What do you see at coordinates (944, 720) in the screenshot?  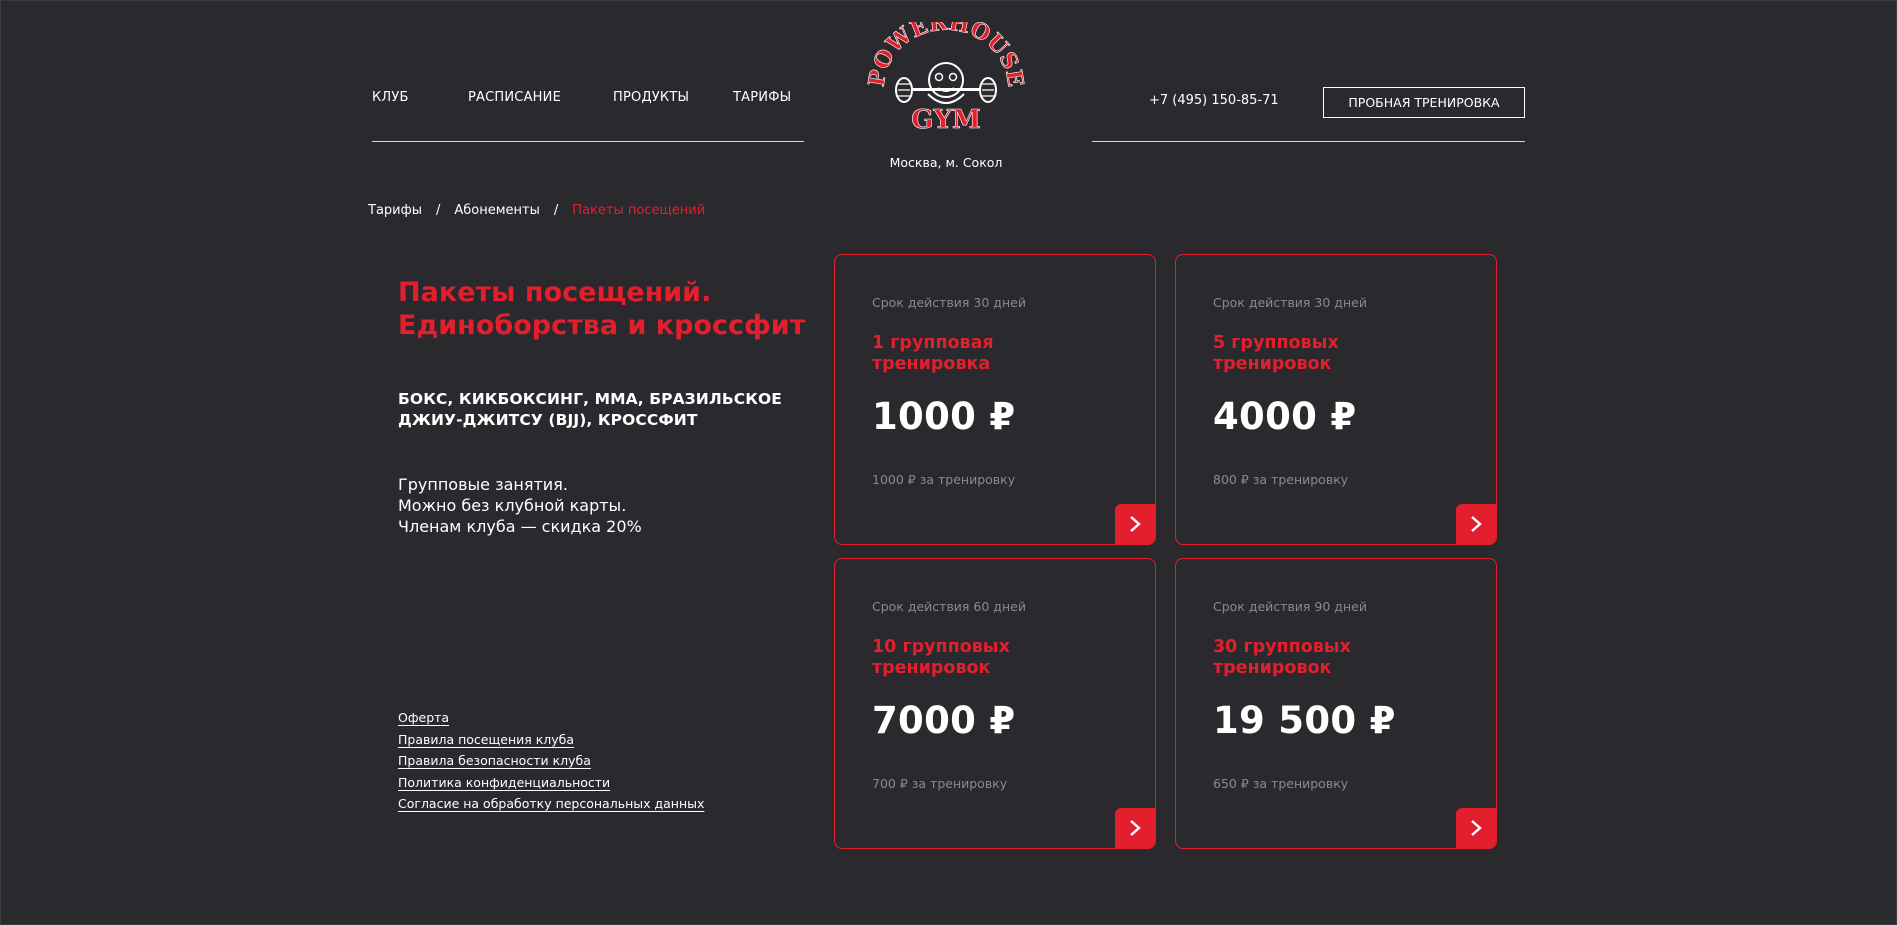 I see `card-price: 7000 ₽` at bounding box center [944, 720].